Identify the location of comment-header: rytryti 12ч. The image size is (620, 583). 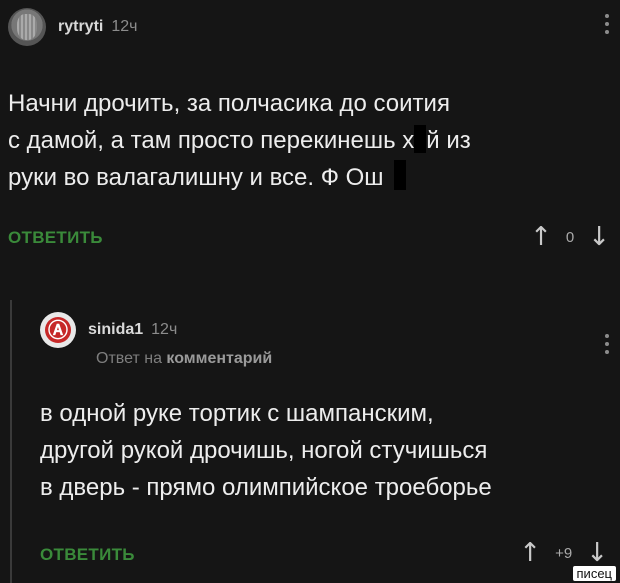
(73, 27).